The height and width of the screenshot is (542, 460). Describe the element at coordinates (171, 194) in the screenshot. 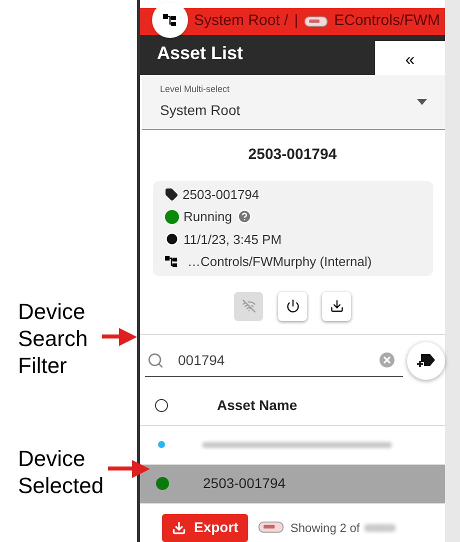

I see `tag-icon` at that location.